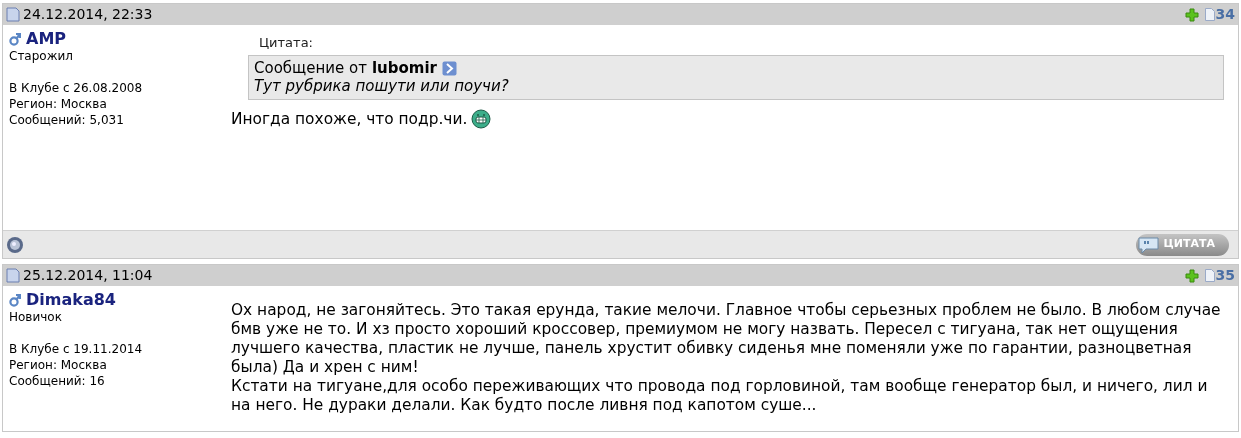  Describe the element at coordinates (349, 119) in the screenshot. I see `message-text: Иногда похоже, что подр.чи.` at that location.